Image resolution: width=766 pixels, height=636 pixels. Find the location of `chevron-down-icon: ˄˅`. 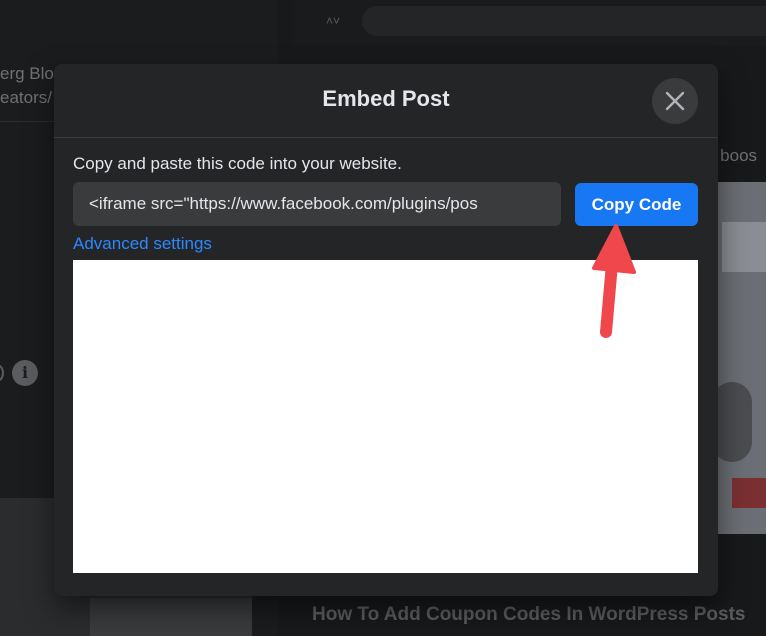

chevron-down-icon: ˄˅ is located at coordinates (333, 21).